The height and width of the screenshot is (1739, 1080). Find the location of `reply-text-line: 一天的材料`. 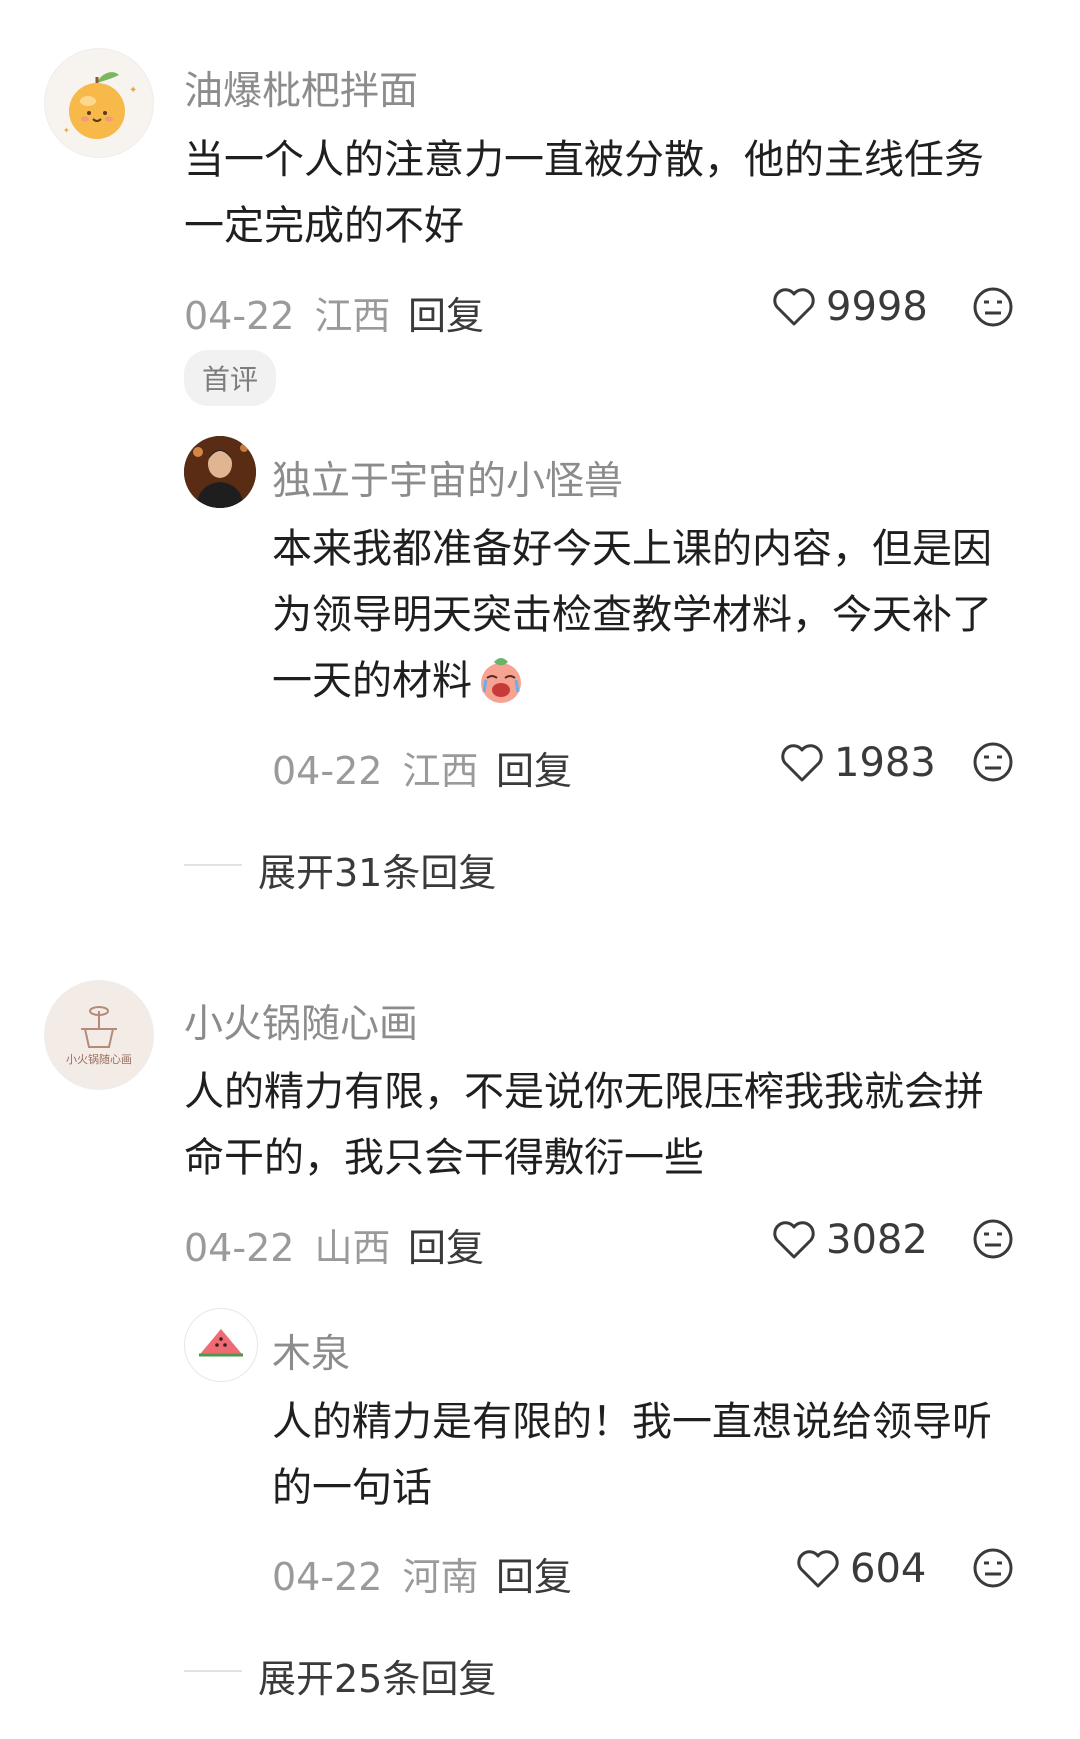

reply-text-line: 一天的材料 is located at coordinates (667, 681).